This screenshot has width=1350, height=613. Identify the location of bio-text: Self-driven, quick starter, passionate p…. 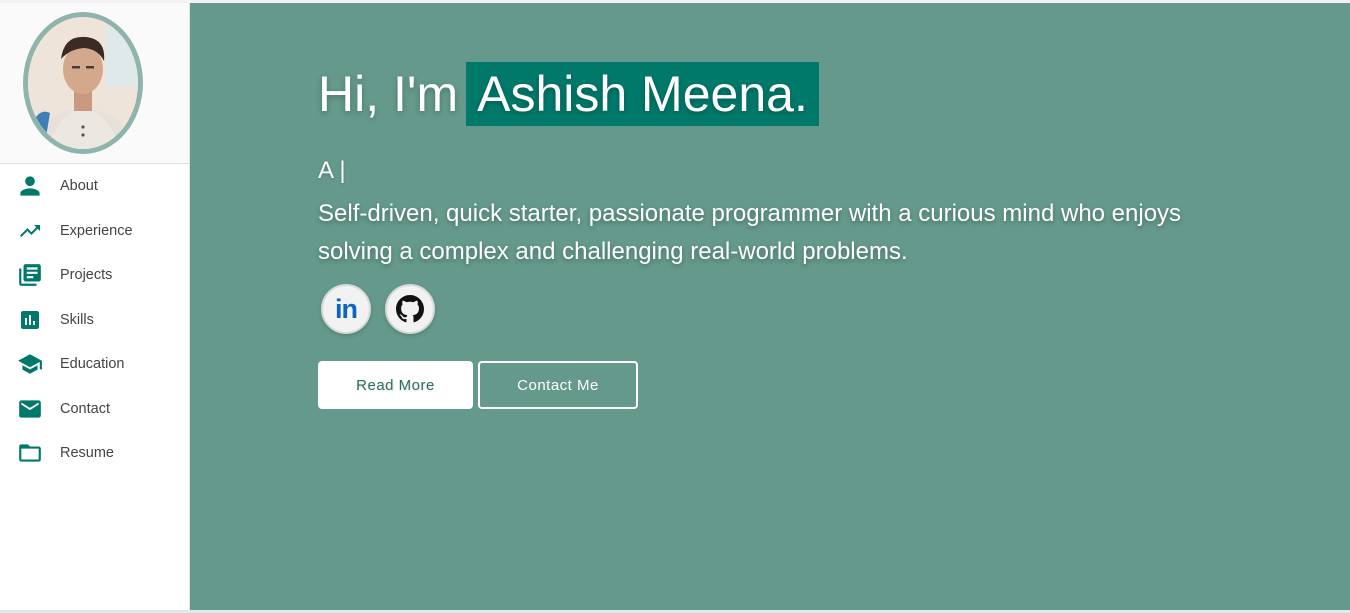
(750, 232).